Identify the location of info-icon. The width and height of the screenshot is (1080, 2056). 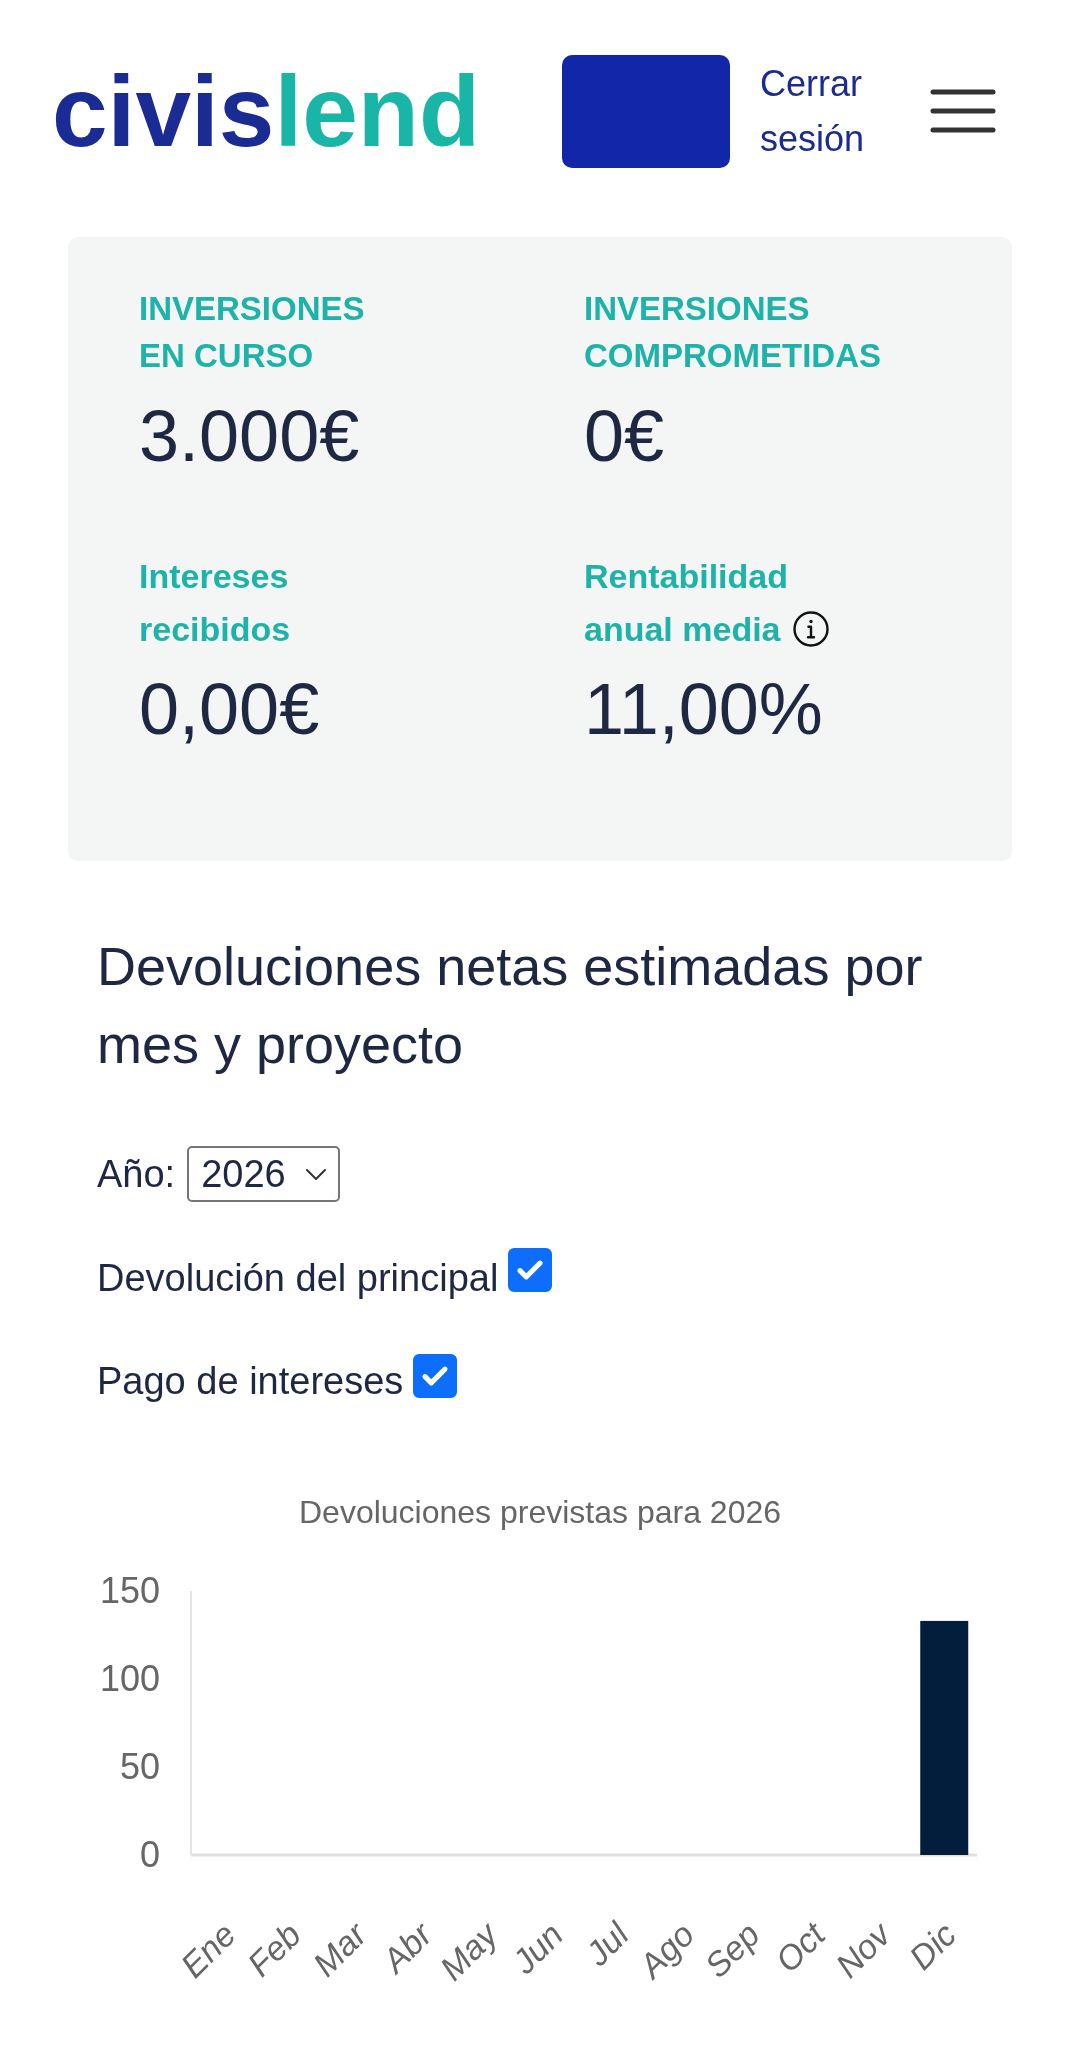
(810, 629).